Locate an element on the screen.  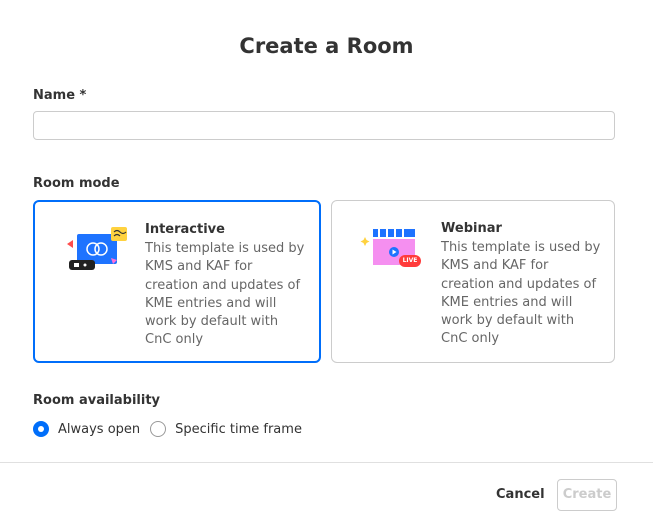
radio-specific-time-frame-label: Specific time frame is located at coordinates (238, 429).